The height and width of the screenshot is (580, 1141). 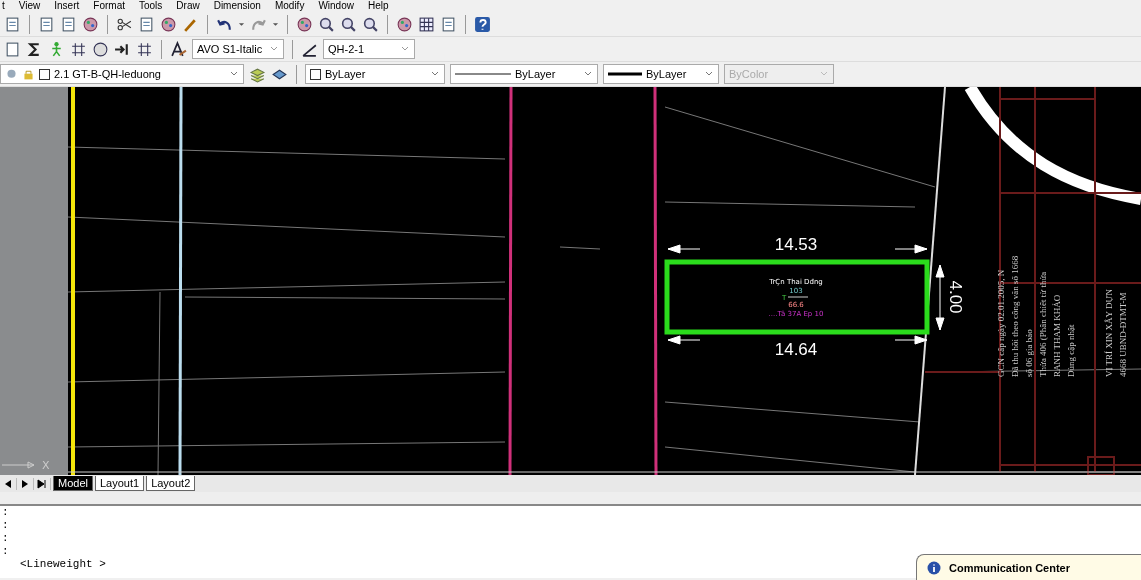 What do you see at coordinates (178, 49) in the screenshot?
I see `text-style-icon` at bounding box center [178, 49].